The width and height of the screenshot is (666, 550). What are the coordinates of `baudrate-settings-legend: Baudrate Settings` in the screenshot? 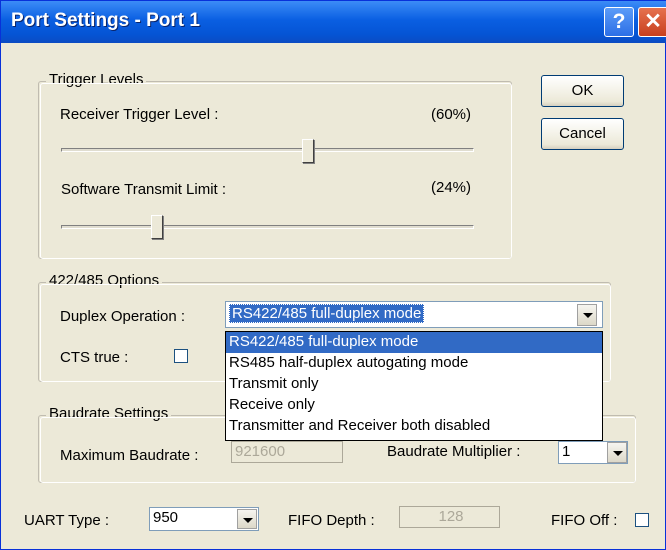 It's located at (109, 413).